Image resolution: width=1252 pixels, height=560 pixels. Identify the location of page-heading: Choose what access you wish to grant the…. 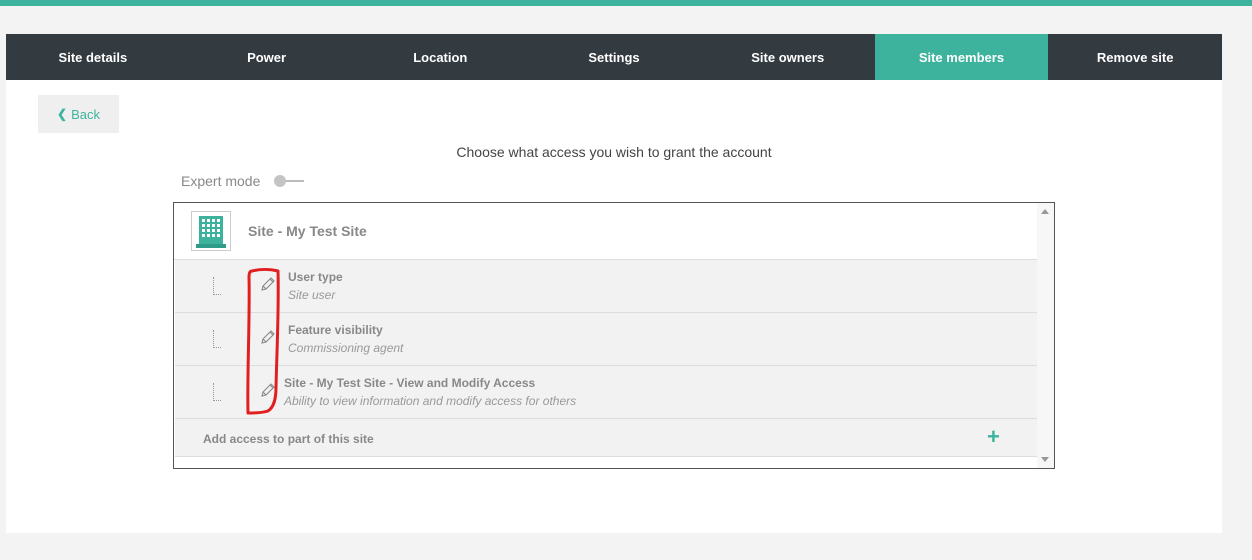
(614, 152).